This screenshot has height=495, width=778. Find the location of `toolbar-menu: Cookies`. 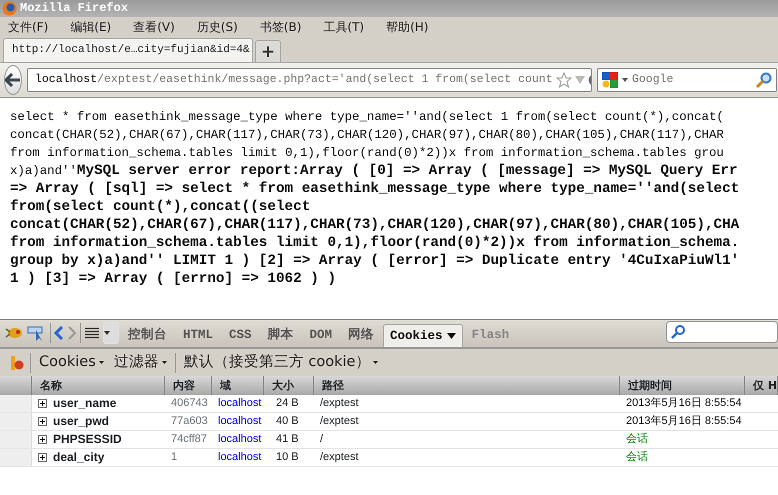

toolbar-menu: Cookies is located at coordinates (71, 363).